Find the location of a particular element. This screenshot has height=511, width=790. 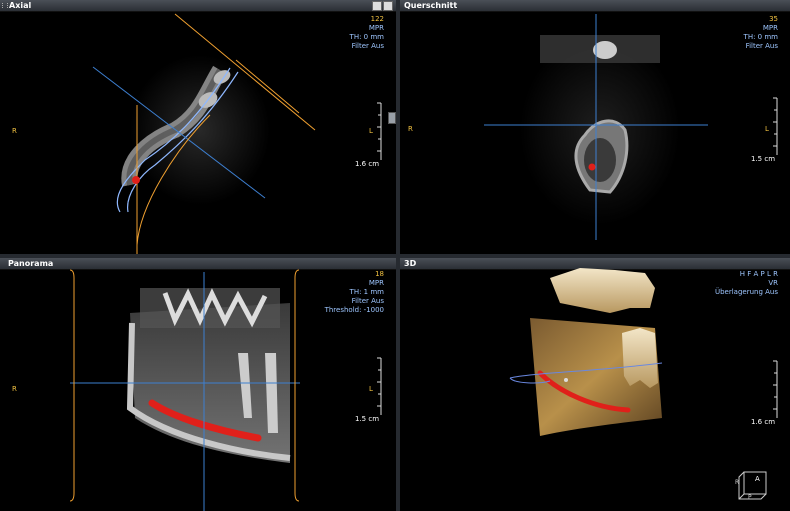

axial-info: 122 MPR TH: 0 mm Filter Aus is located at coordinates (367, 33).